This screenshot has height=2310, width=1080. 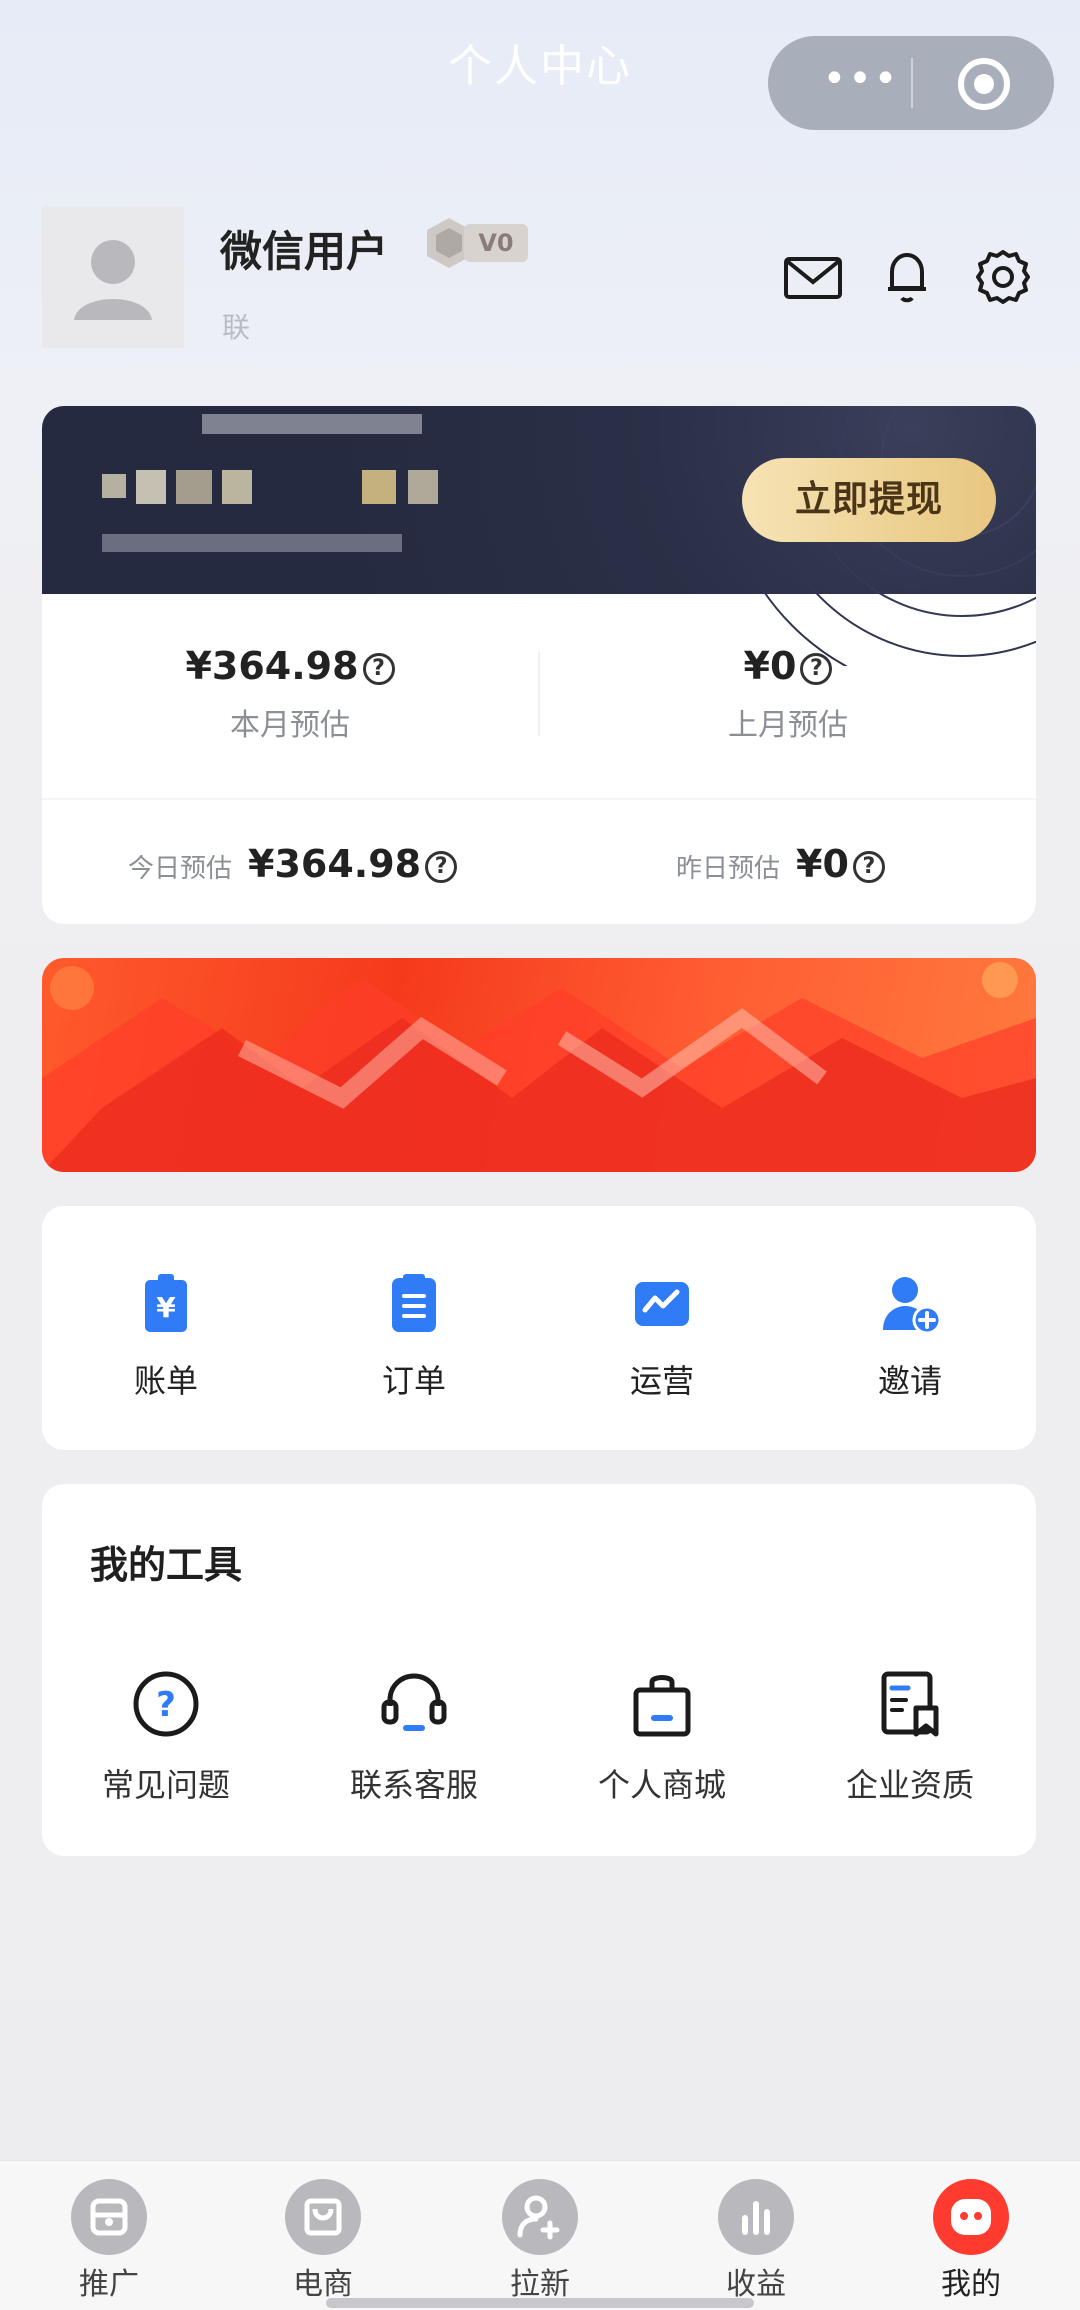 What do you see at coordinates (971, 2284) in the screenshot?
I see `tab-label: 我的` at bounding box center [971, 2284].